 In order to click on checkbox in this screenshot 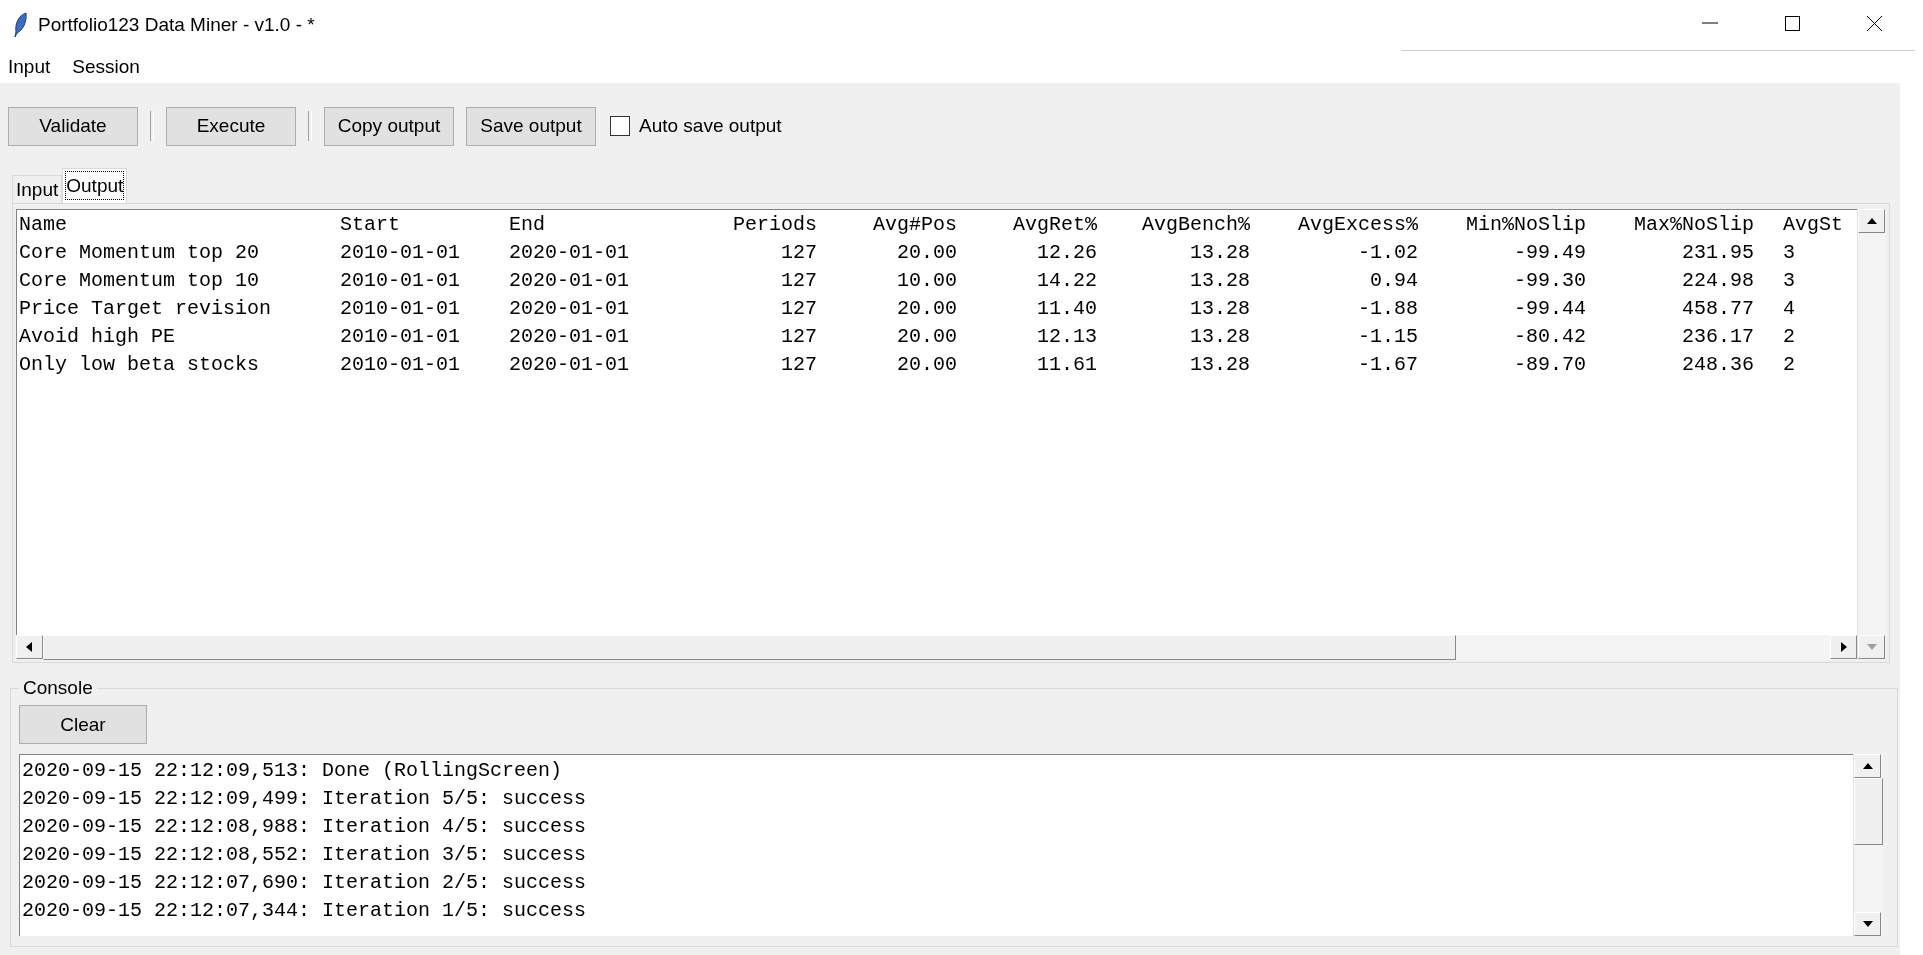, I will do `click(620, 126)`.